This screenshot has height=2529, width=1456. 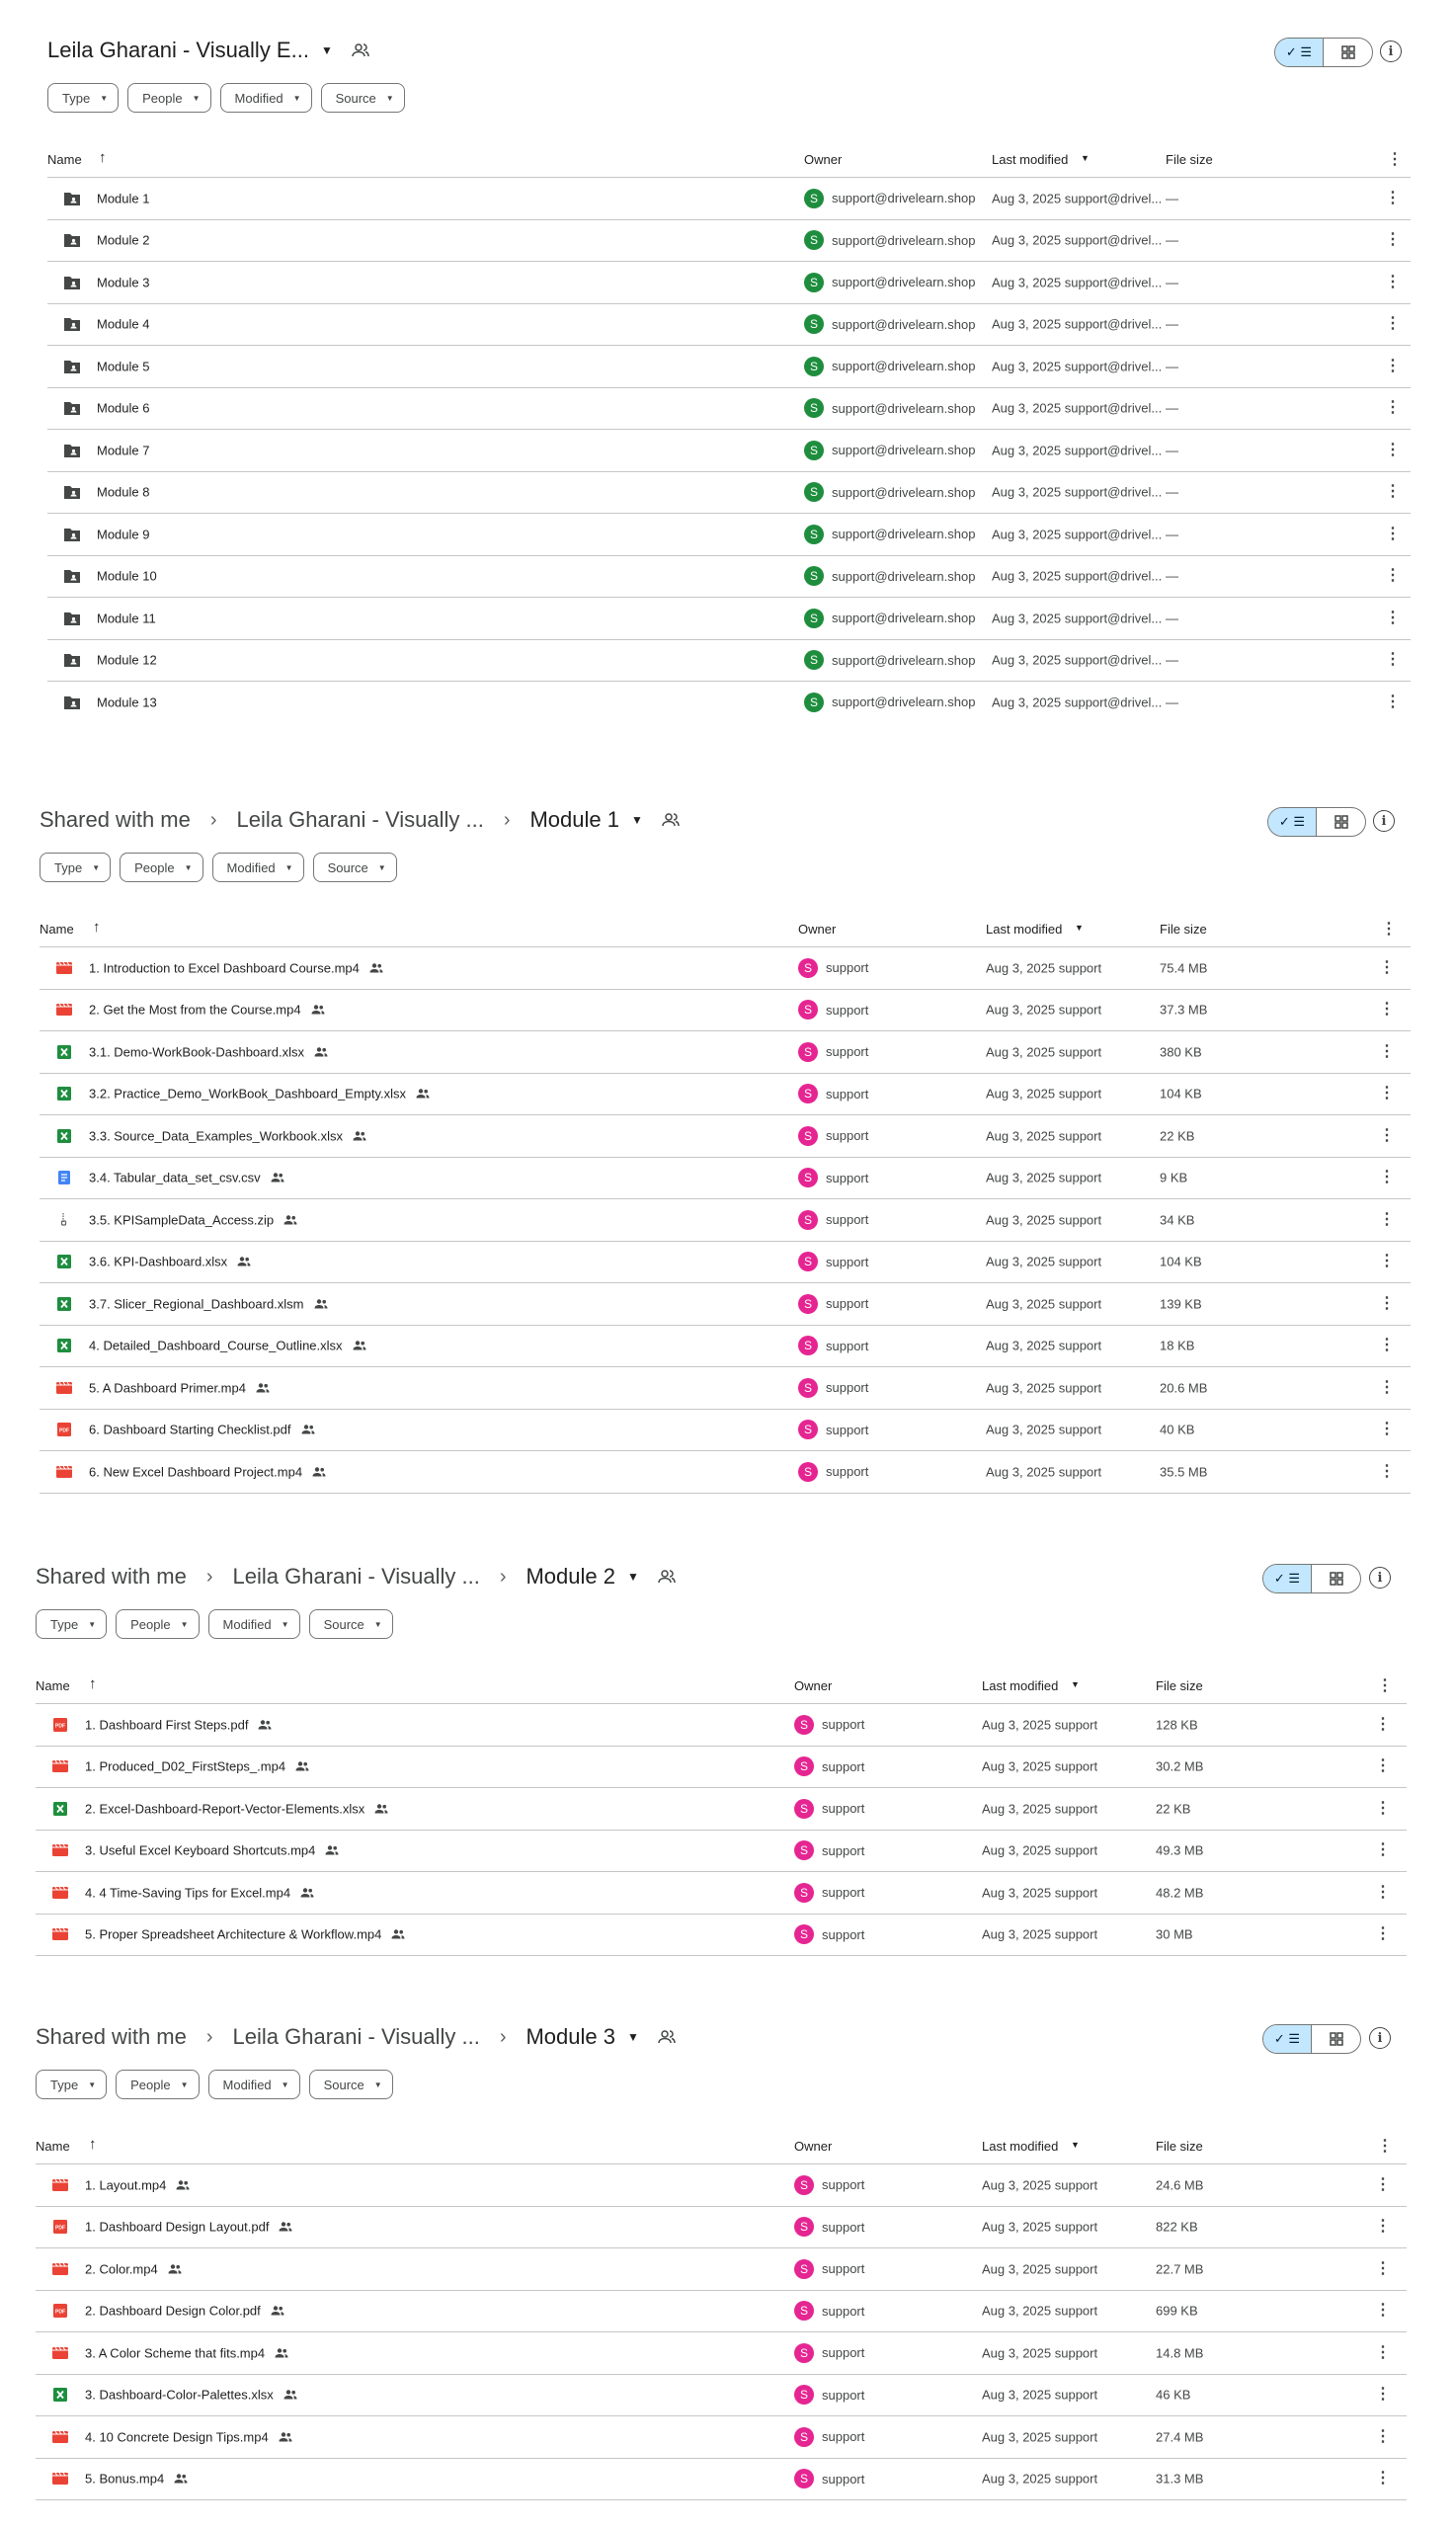 I want to click on file-name: 3. Dashboard-Color-Palettes.xlsx, so click(x=191, y=2395).